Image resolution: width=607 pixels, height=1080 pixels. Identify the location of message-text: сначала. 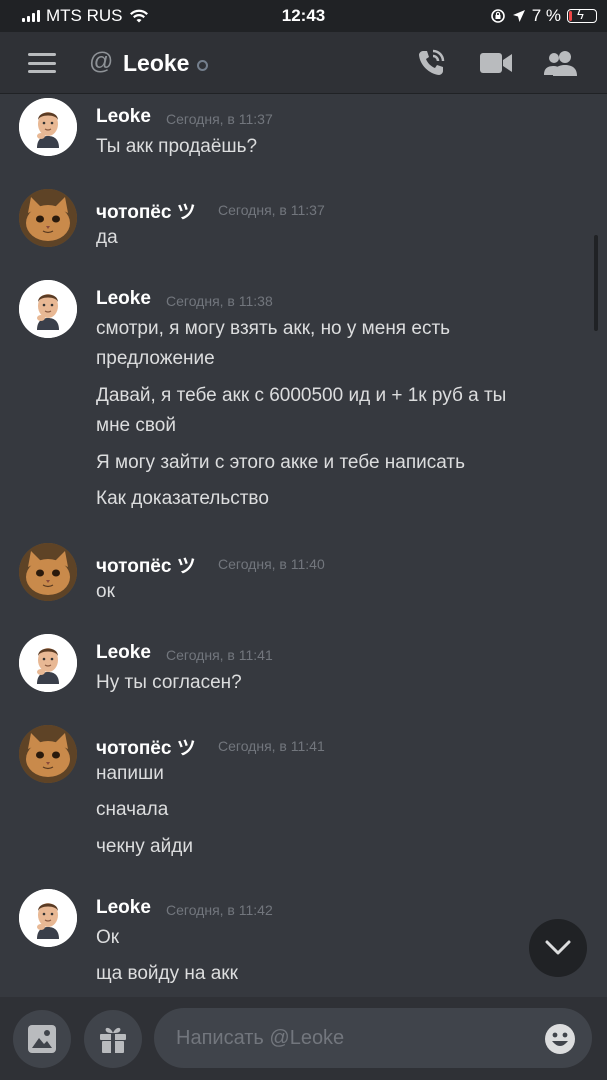
(132, 809).